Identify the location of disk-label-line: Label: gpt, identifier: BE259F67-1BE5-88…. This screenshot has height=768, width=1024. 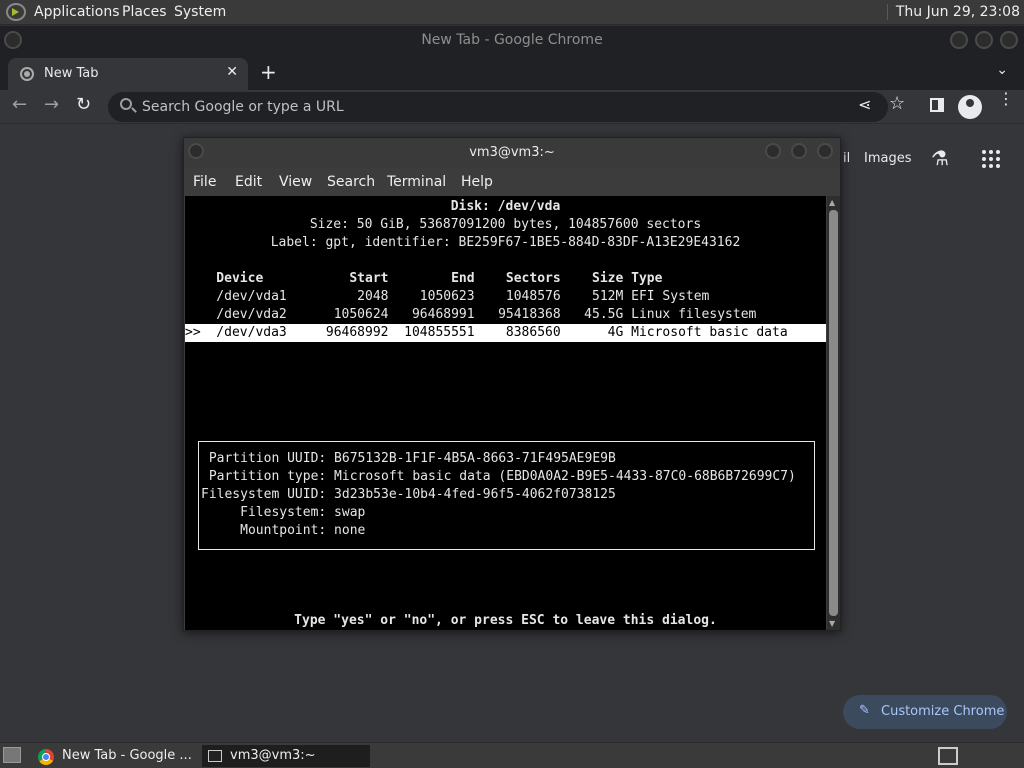
(505, 242).